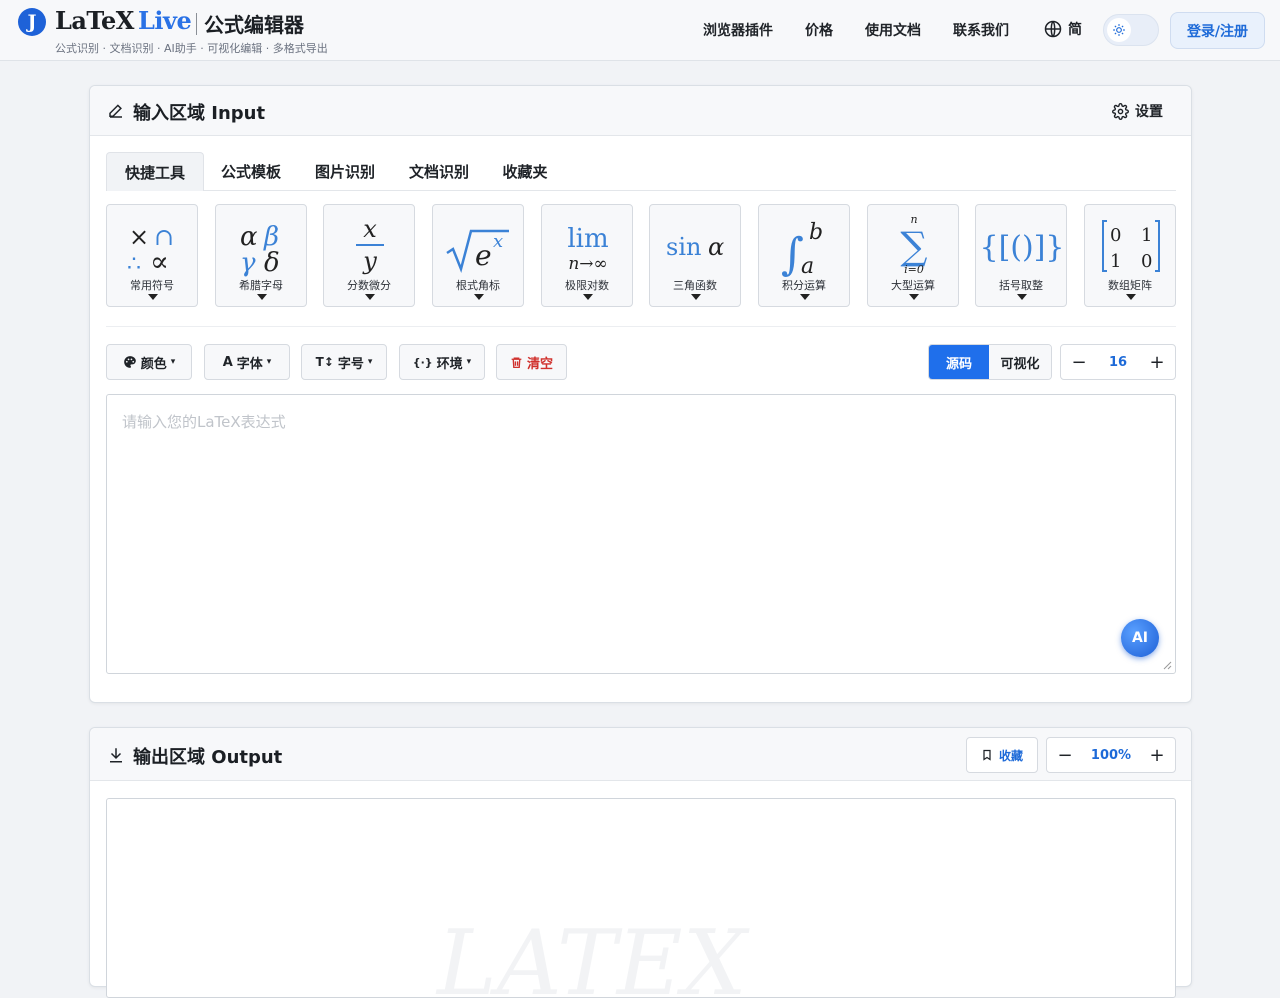  I want to click on font-icon: A, so click(227, 362).